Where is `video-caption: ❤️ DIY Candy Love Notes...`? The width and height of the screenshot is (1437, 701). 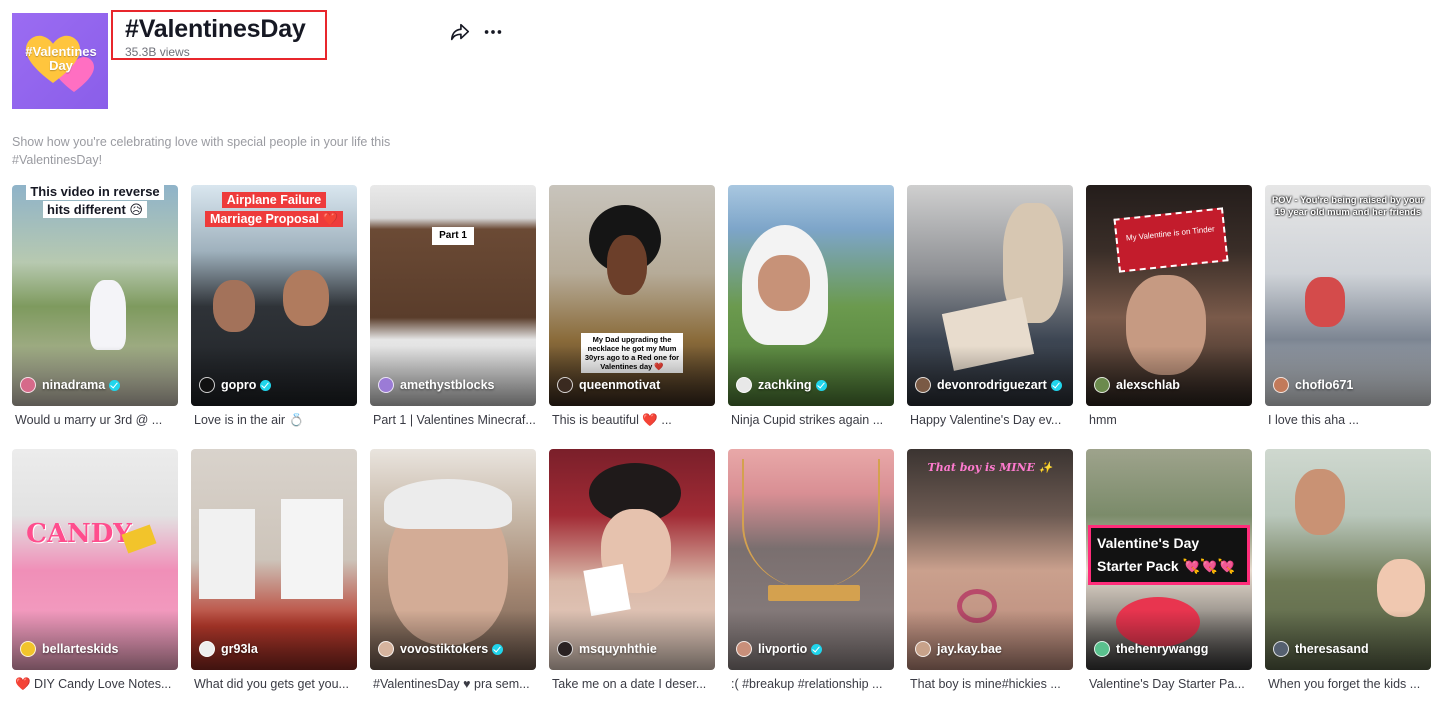 video-caption: ❤️ DIY Candy Love Notes... is located at coordinates (95, 684).